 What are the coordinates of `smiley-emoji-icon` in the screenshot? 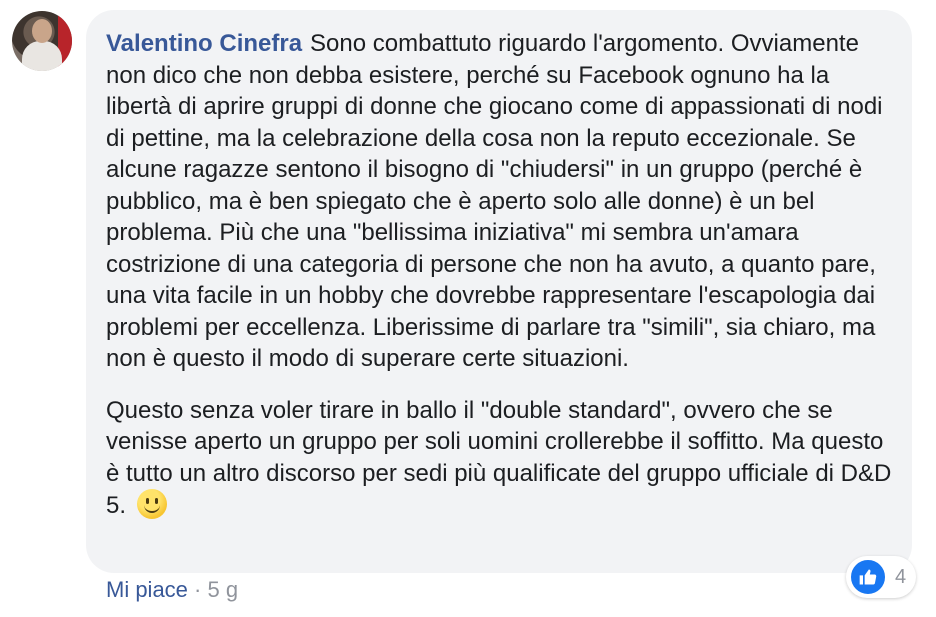 It's located at (151, 504).